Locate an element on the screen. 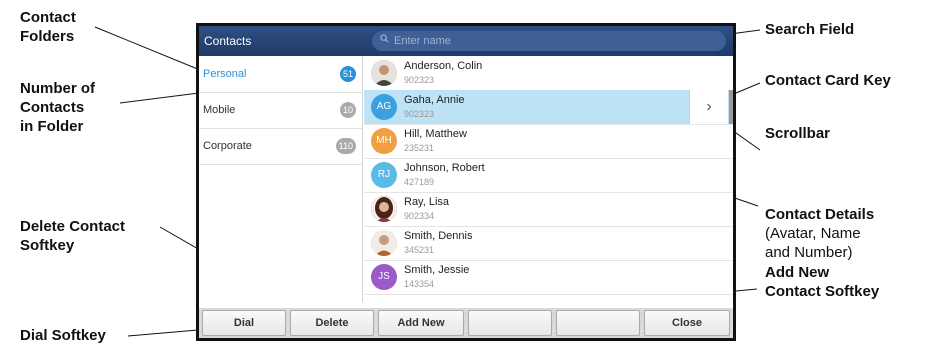  delete-softkey: Delete is located at coordinates (332, 323).